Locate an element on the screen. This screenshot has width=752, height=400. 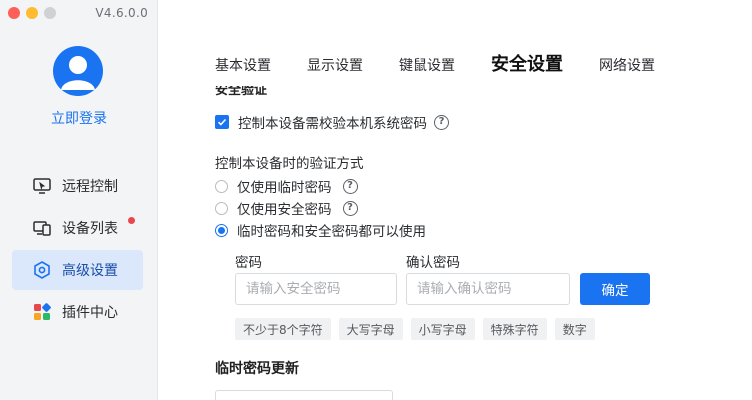
sidebar-item-plugin-center: 插件中心 is located at coordinates (77, 312).